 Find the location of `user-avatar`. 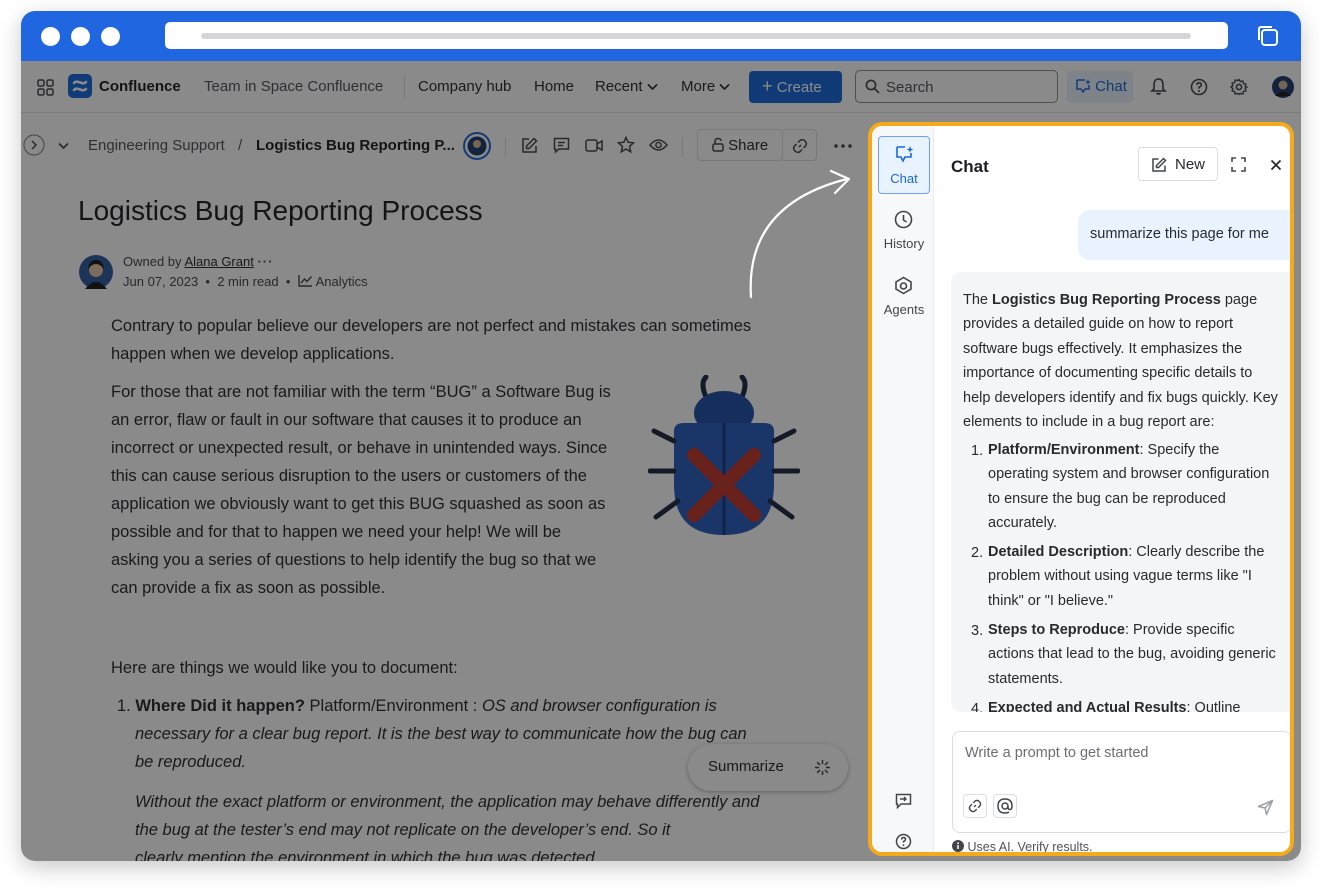

user-avatar is located at coordinates (1283, 87).